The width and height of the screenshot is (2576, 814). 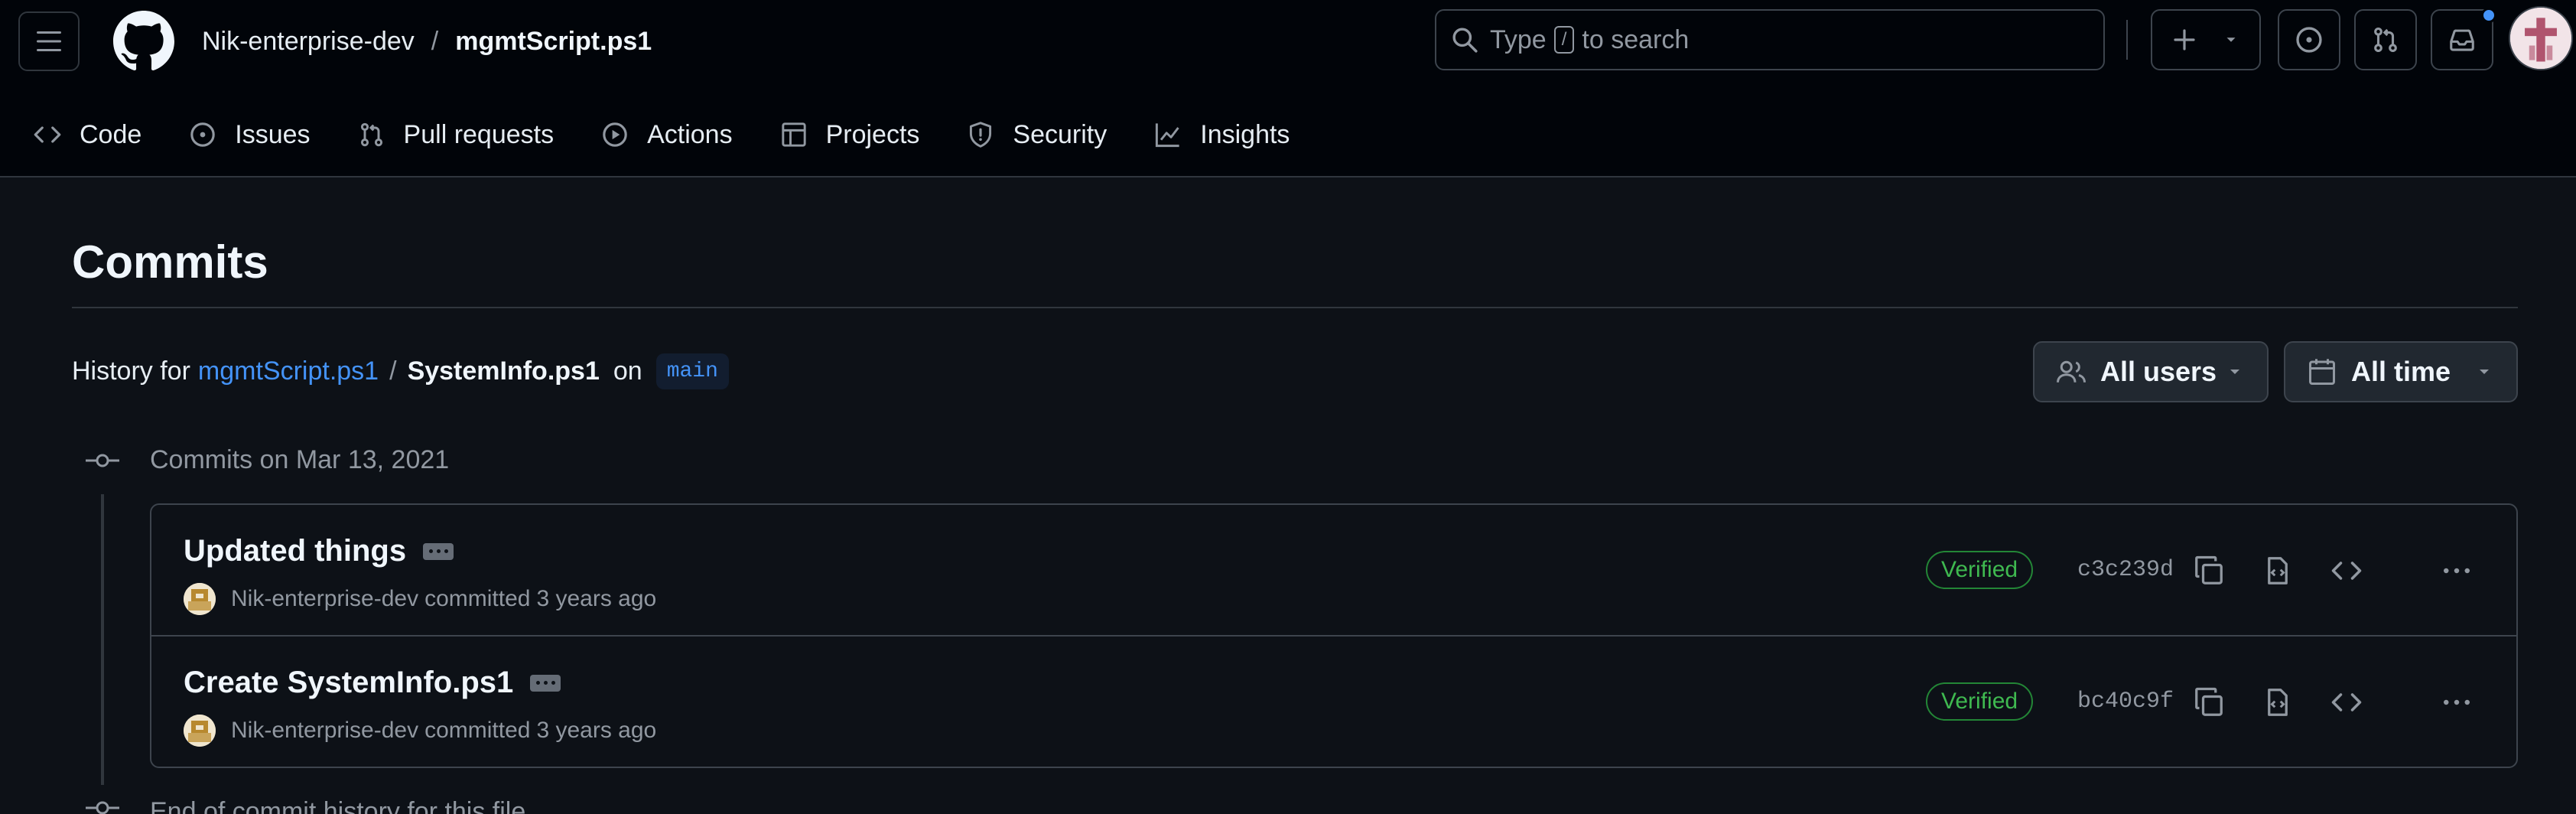 What do you see at coordinates (300, 459) in the screenshot?
I see `commit-group-date: Commits on Mar 13, 2021` at bounding box center [300, 459].